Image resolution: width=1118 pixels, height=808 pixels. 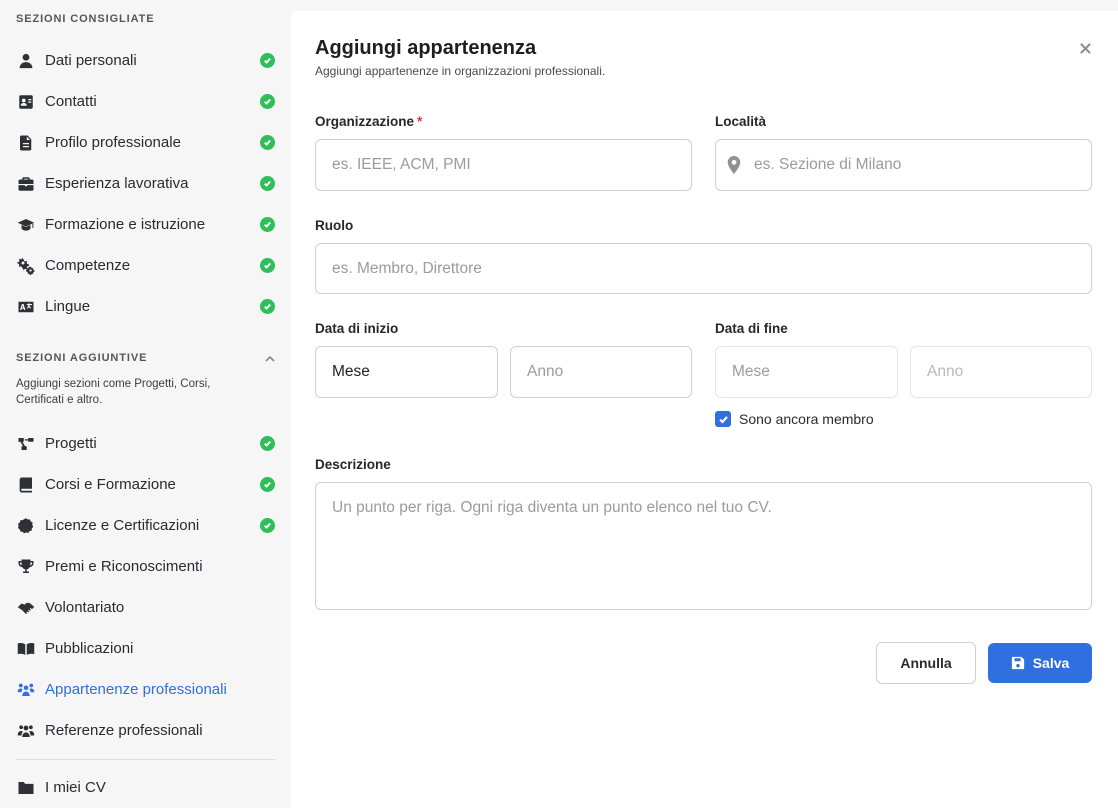 What do you see at coordinates (751, 371) in the screenshot?
I see `end-month-placeholder: Mese` at bounding box center [751, 371].